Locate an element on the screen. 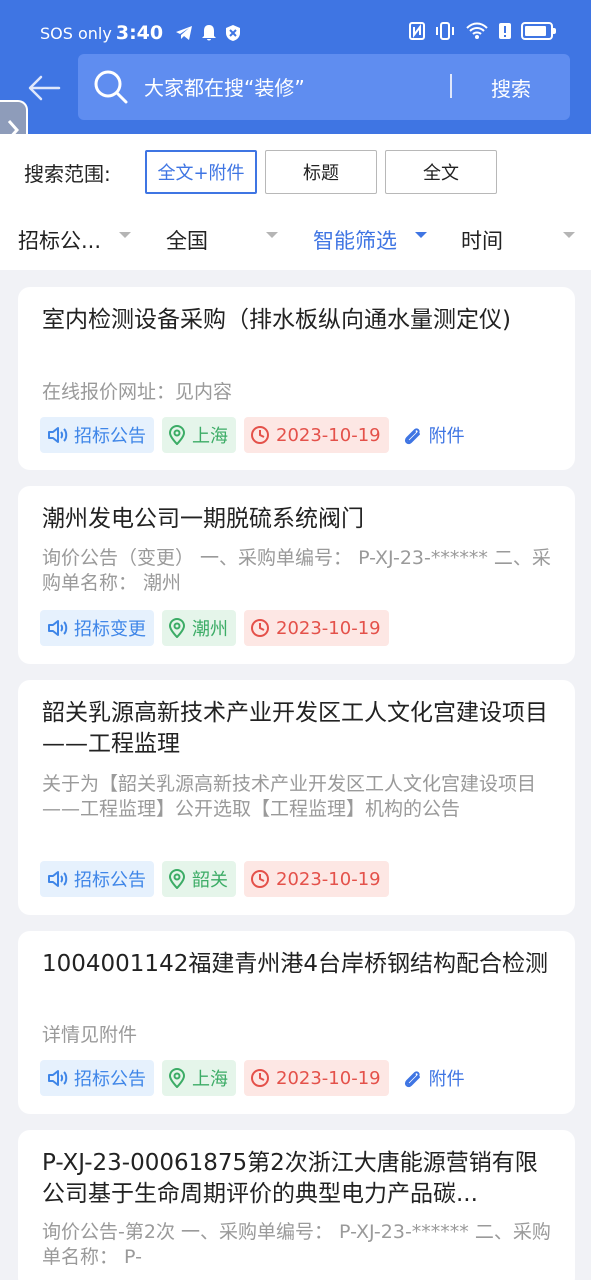  battery-icon is located at coordinates (538, 31).